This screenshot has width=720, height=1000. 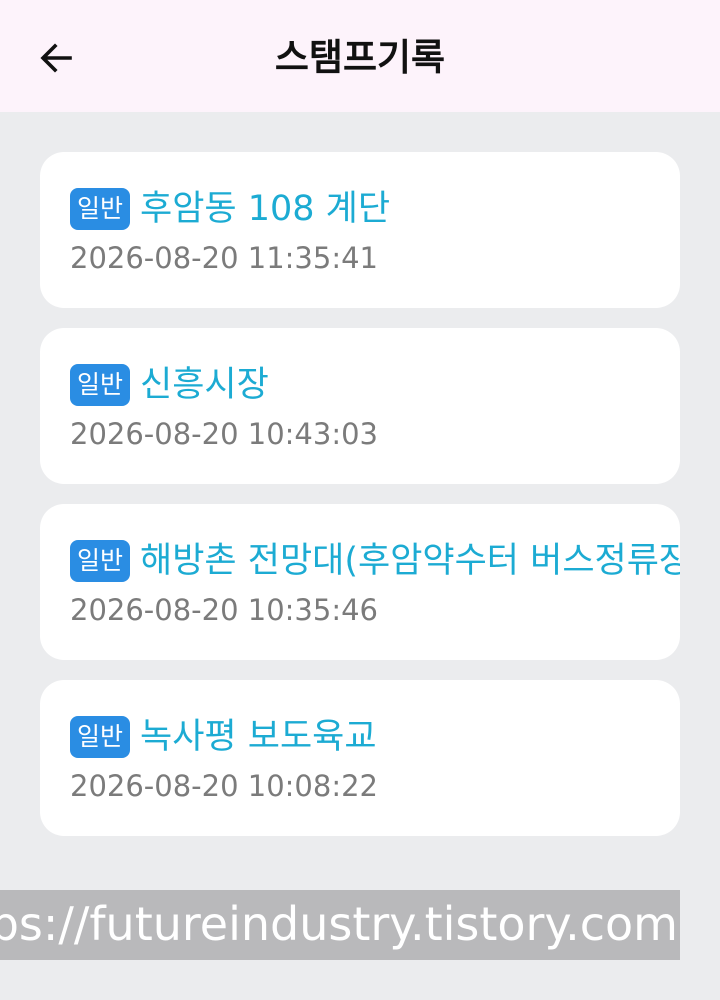 I want to click on record-place-name: 후암동 108 계단, so click(x=265, y=209).